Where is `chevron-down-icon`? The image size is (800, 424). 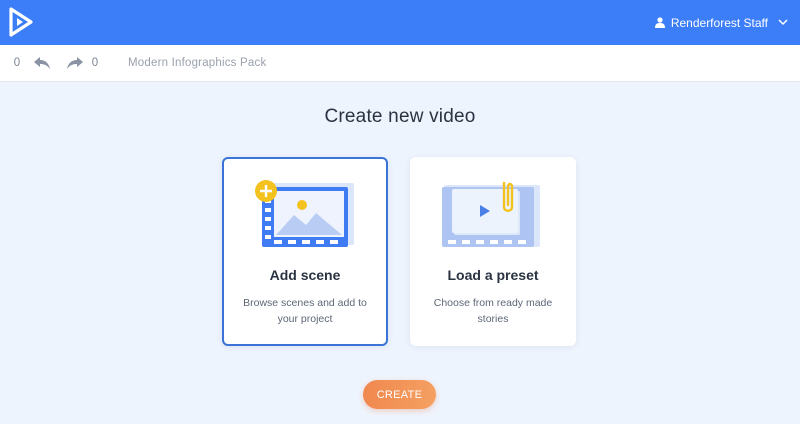 chevron-down-icon is located at coordinates (783, 22).